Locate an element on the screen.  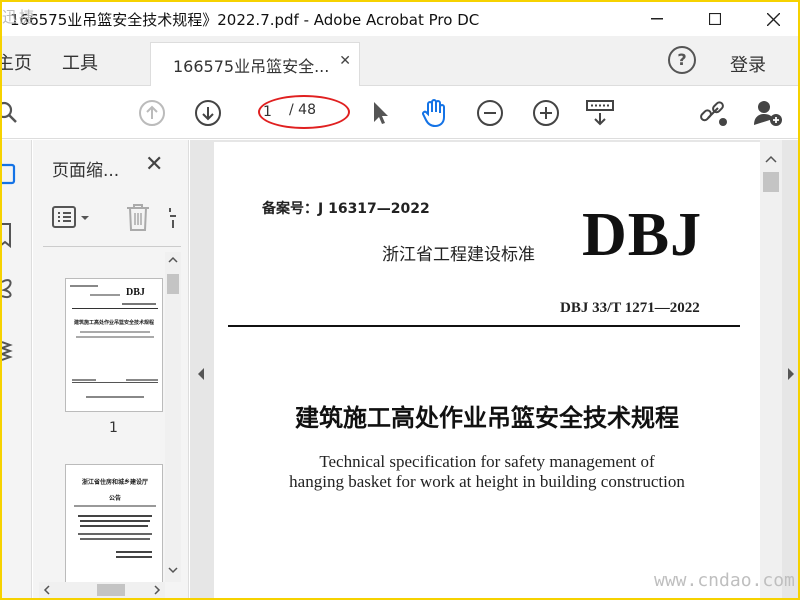
thumb-logo: DBJ is located at coordinates (135, 292).